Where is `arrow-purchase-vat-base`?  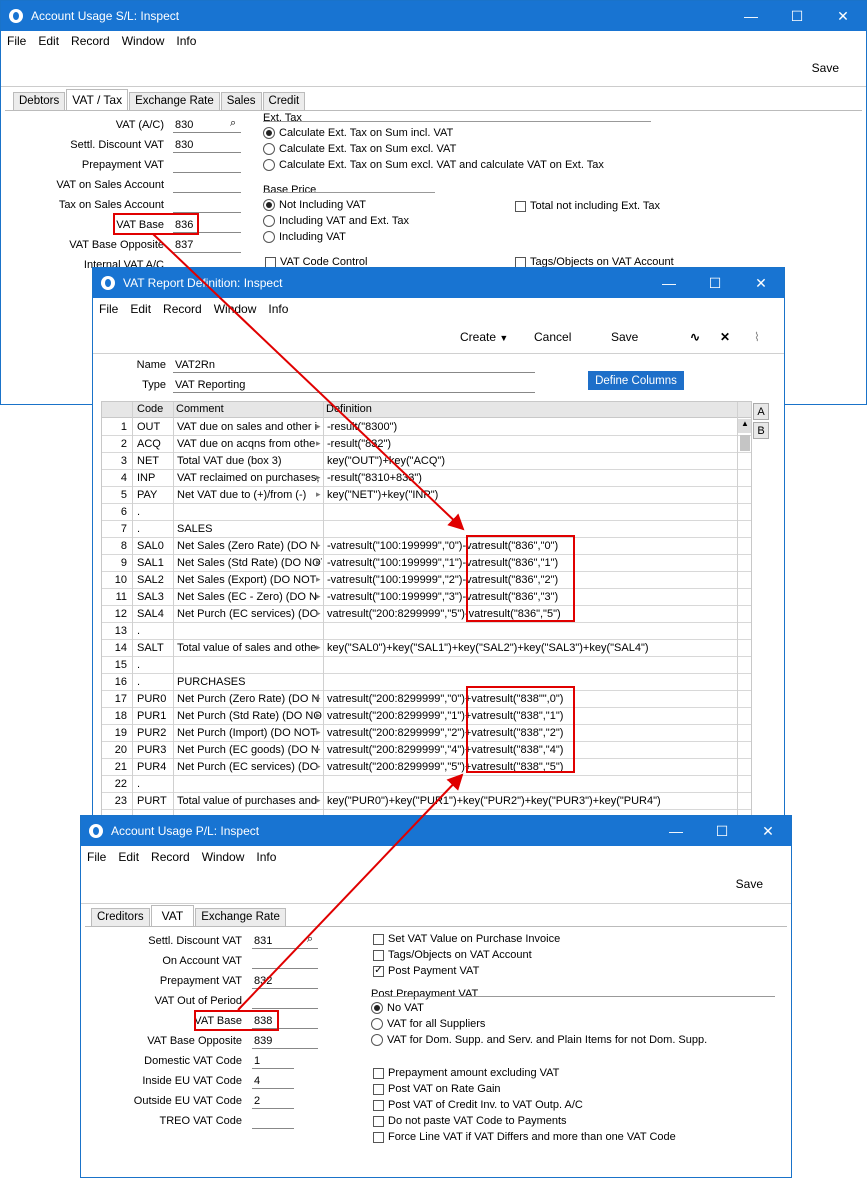 arrow-purchase-vat-base is located at coordinates (350, 892).